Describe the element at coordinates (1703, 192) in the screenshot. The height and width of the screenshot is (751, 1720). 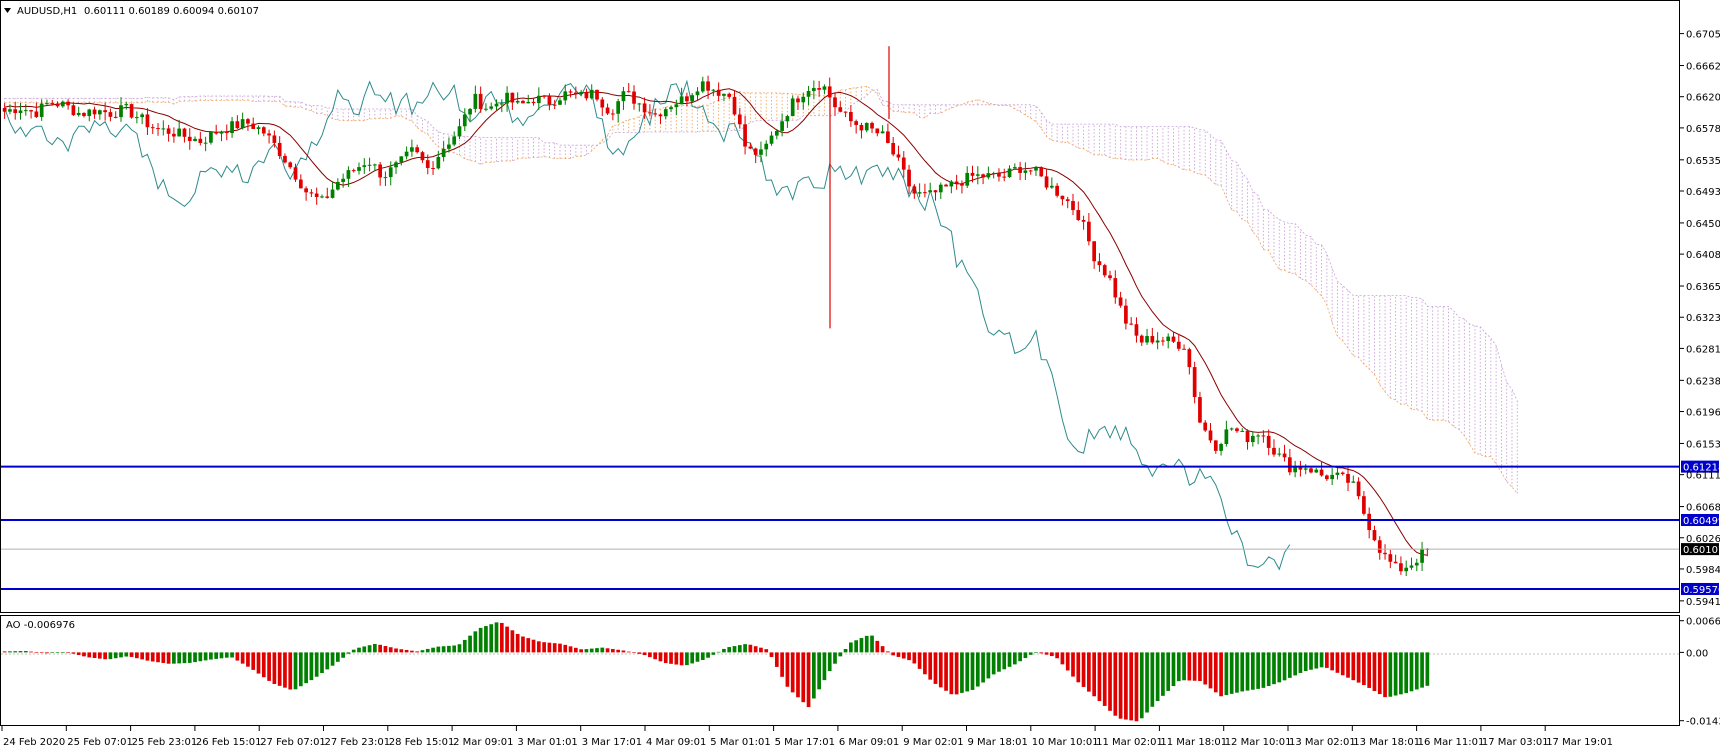
I see `price-tick-label: 0.64930` at that location.